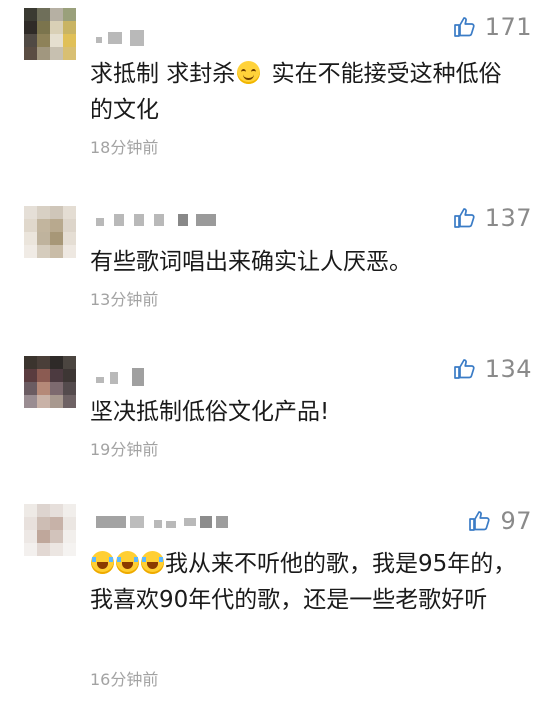 This screenshot has height=708, width=550. What do you see at coordinates (124, 679) in the screenshot?
I see `comment-time: 16分钟前` at bounding box center [124, 679].